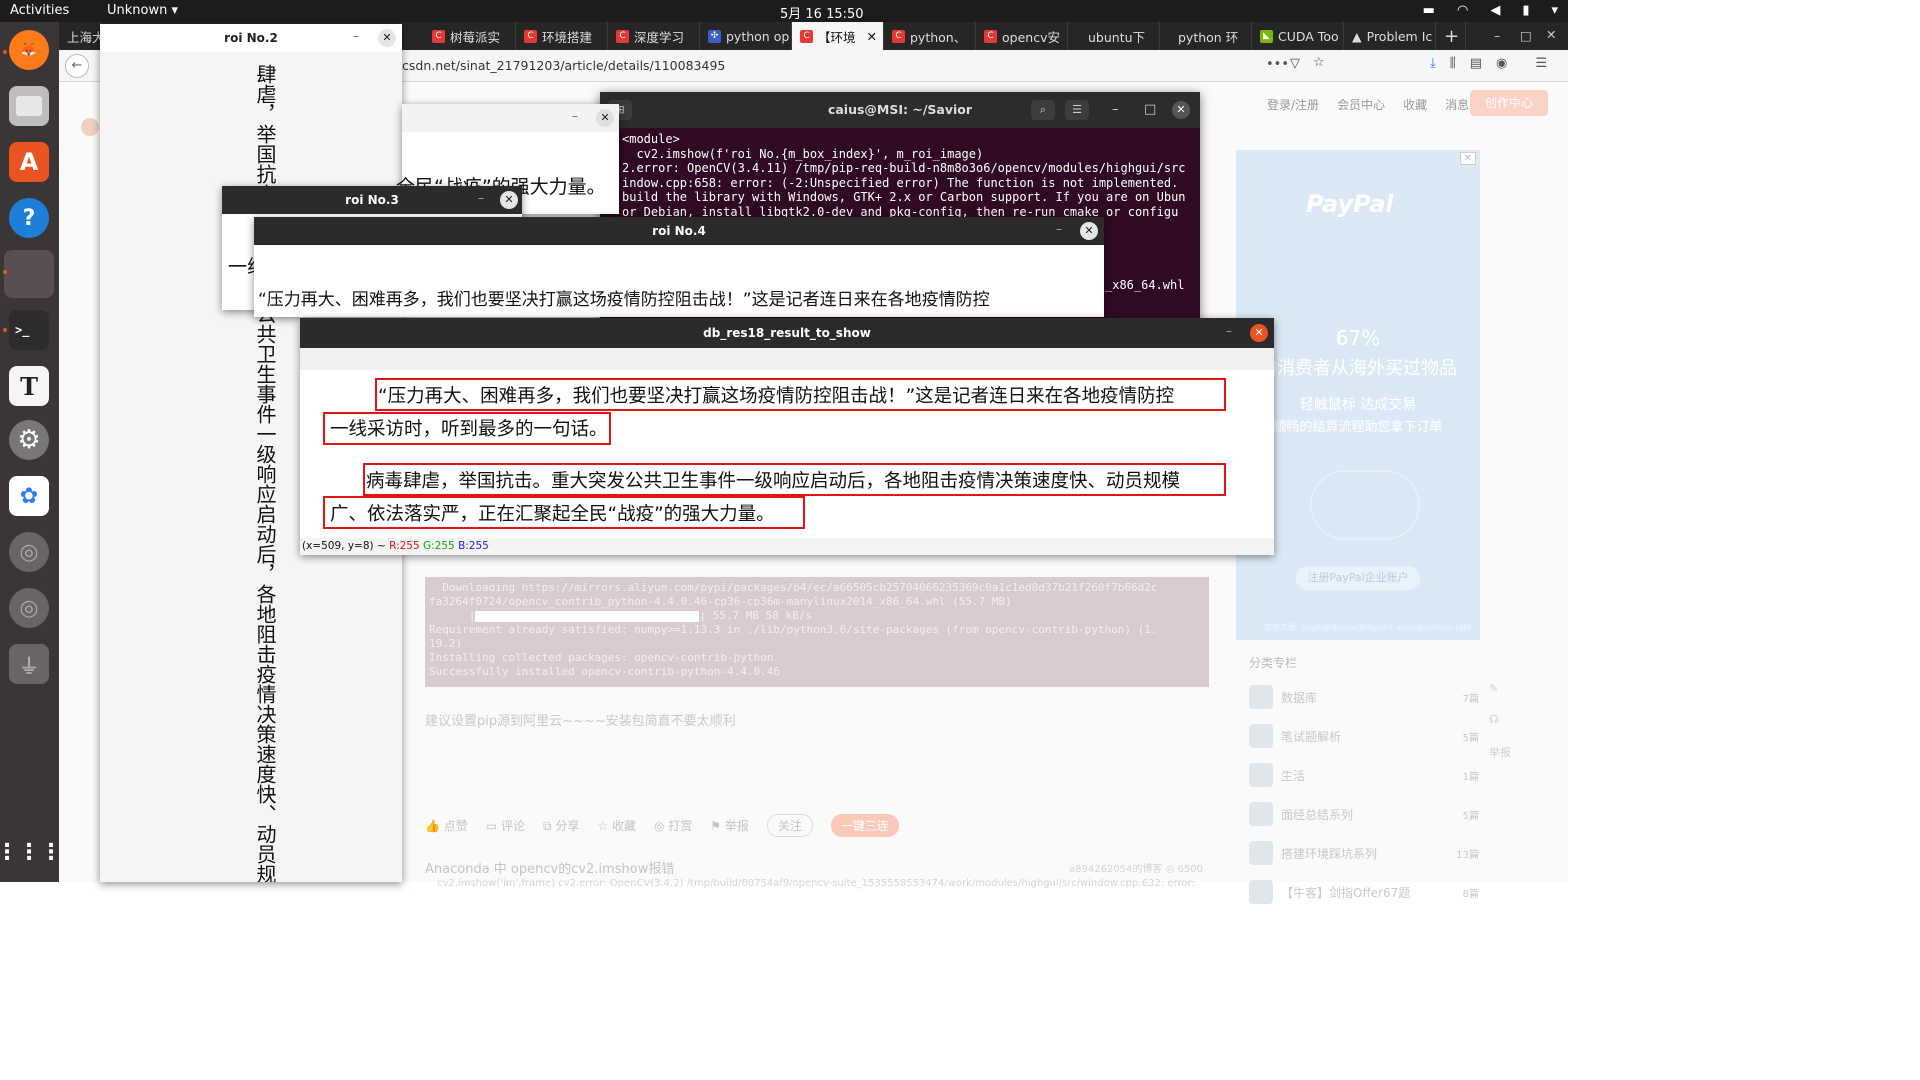  What do you see at coordinates (822, 12) in the screenshot?
I see `clock: 5月 16 15:50` at bounding box center [822, 12].